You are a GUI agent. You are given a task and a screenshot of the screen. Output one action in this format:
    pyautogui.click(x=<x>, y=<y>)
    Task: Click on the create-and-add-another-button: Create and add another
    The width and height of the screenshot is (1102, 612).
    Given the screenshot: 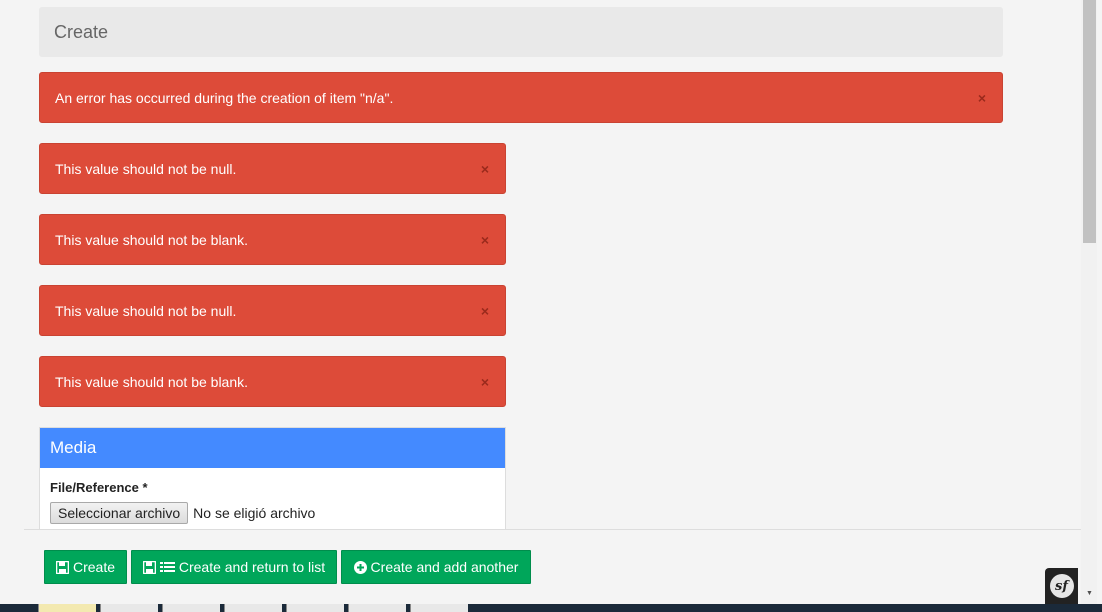 What is the action you would take?
    pyautogui.click(x=436, y=567)
    